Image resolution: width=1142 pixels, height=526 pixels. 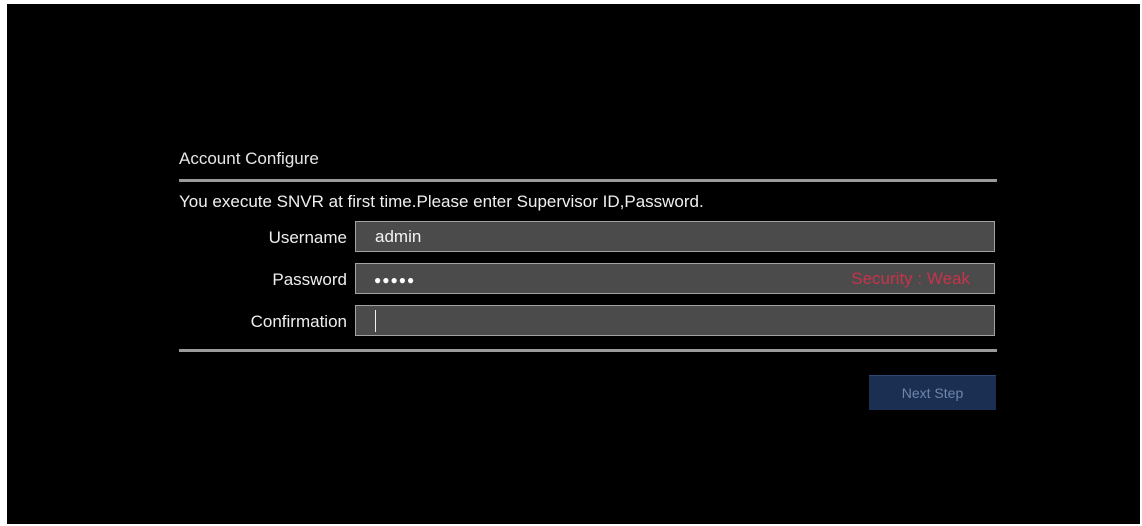 What do you see at coordinates (395, 280) in the screenshot?
I see `password-masked-value: ●●●●●` at bounding box center [395, 280].